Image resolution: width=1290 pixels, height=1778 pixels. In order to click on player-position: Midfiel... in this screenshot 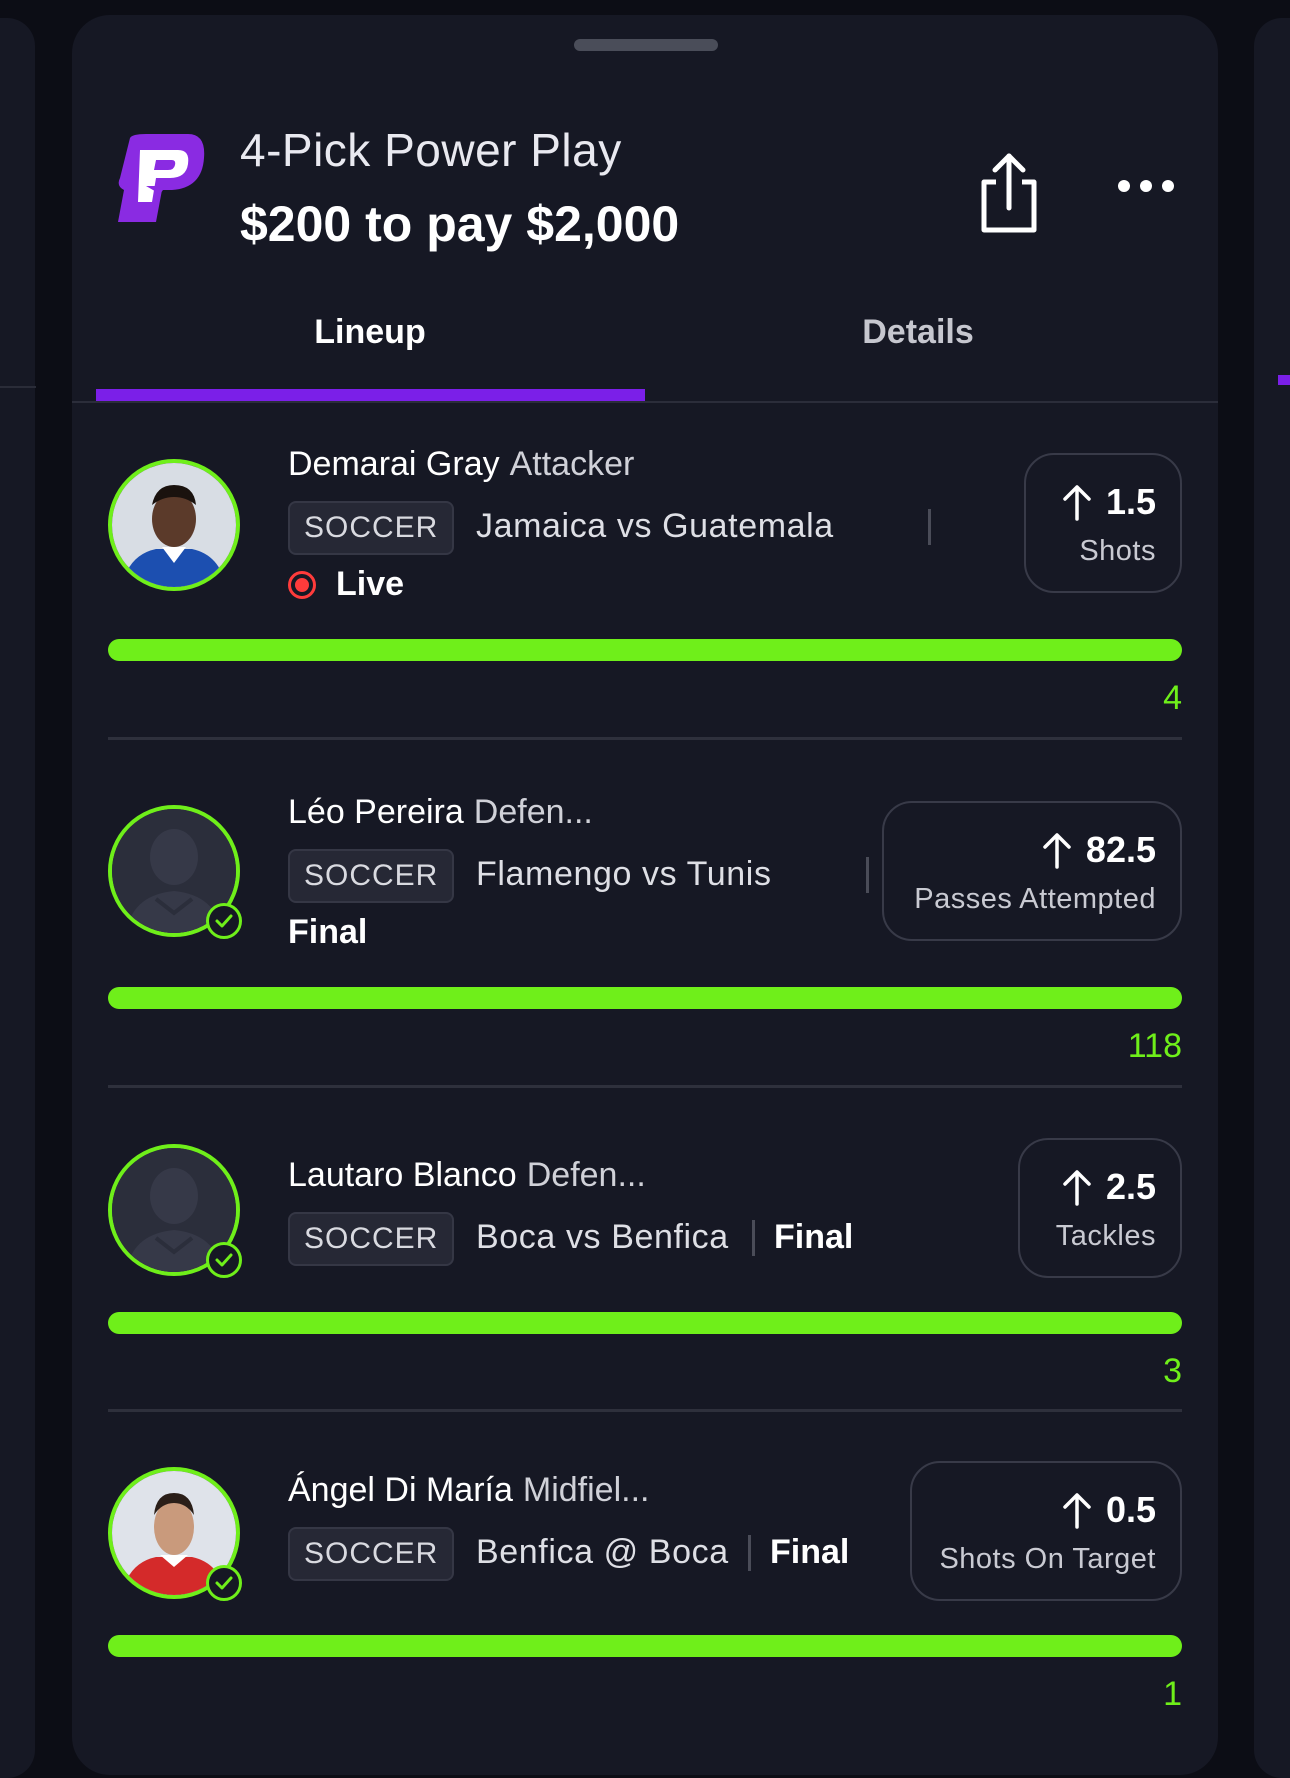, I will do `click(586, 1490)`.